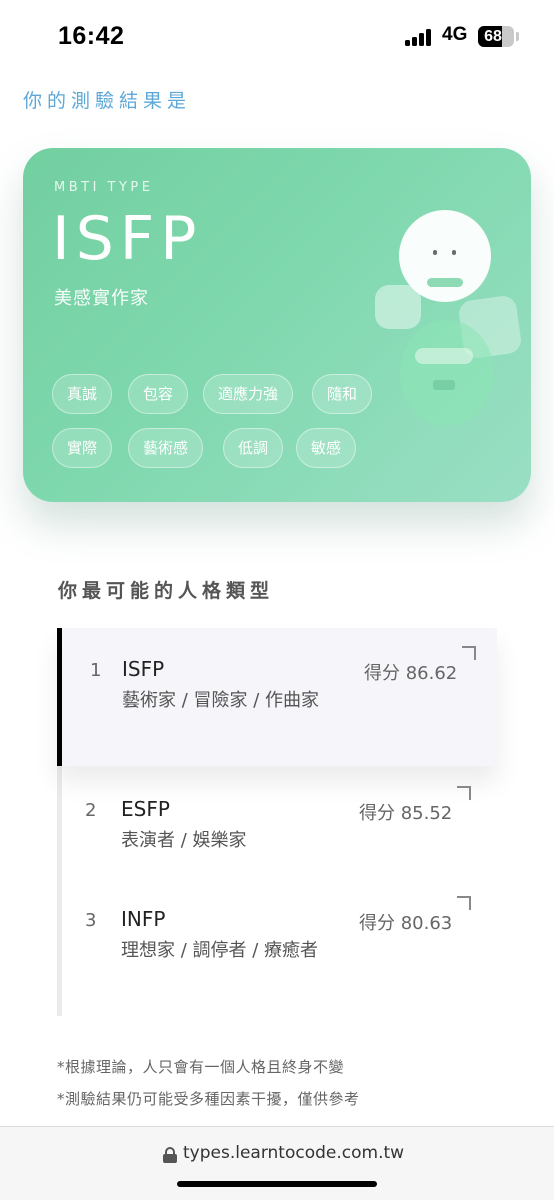 This screenshot has height=1200, width=554. What do you see at coordinates (406, 813) in the screenshot?
I see `rank-score: 得分 85.52` at bounding box center [406, 813].